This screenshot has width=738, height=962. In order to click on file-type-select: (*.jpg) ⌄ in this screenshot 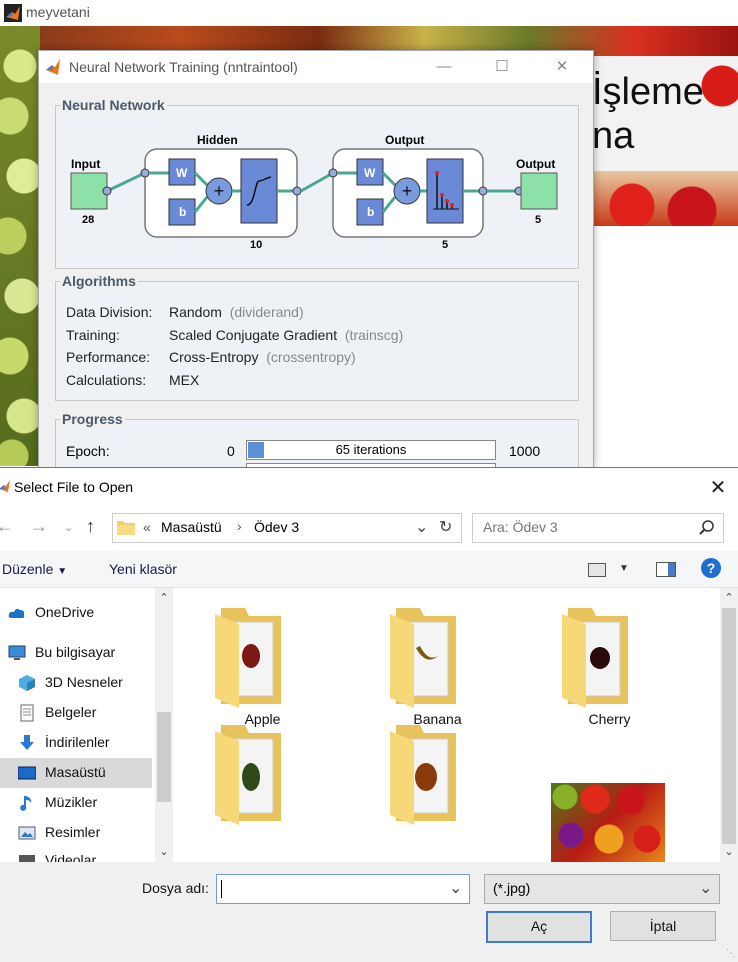, I will do `click(602, 889)`.